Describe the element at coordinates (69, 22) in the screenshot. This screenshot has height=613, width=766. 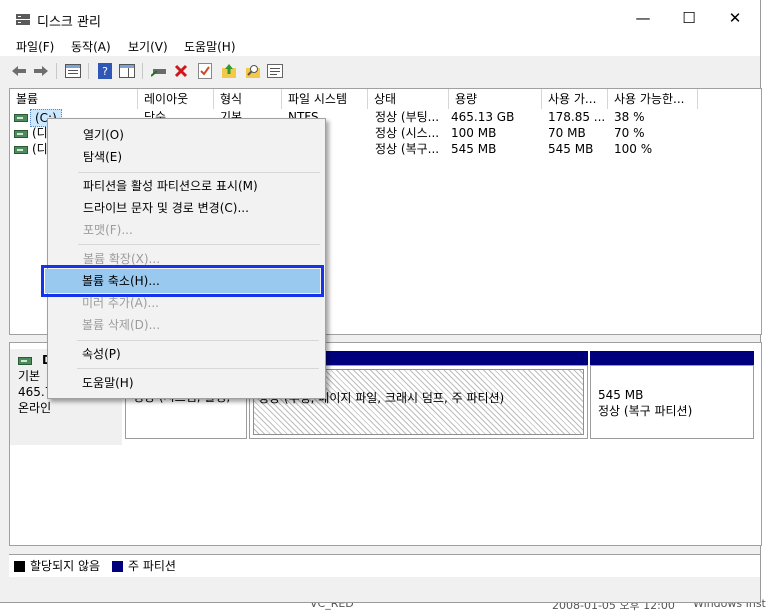
I see `window-title: 디스크 관리` at that location.